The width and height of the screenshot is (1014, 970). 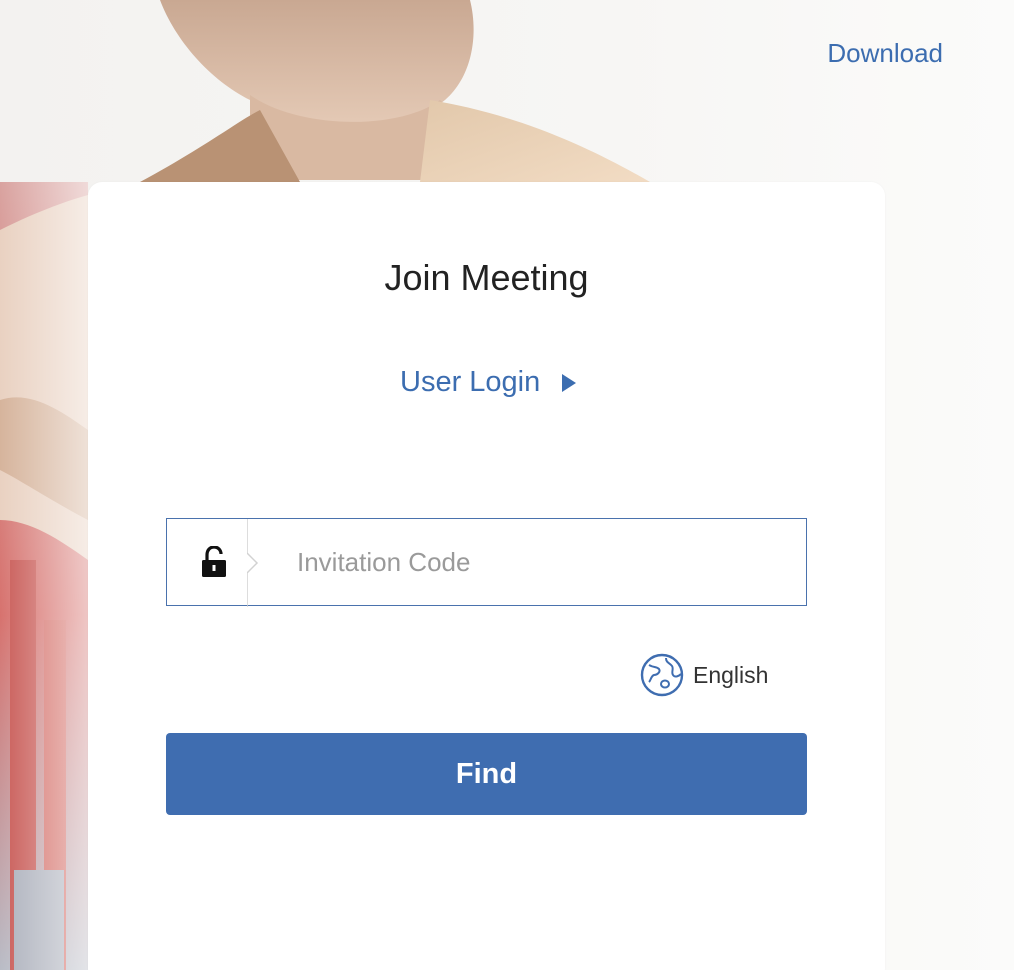 I want to click on language-selector: English, so click(x=703, y=675).